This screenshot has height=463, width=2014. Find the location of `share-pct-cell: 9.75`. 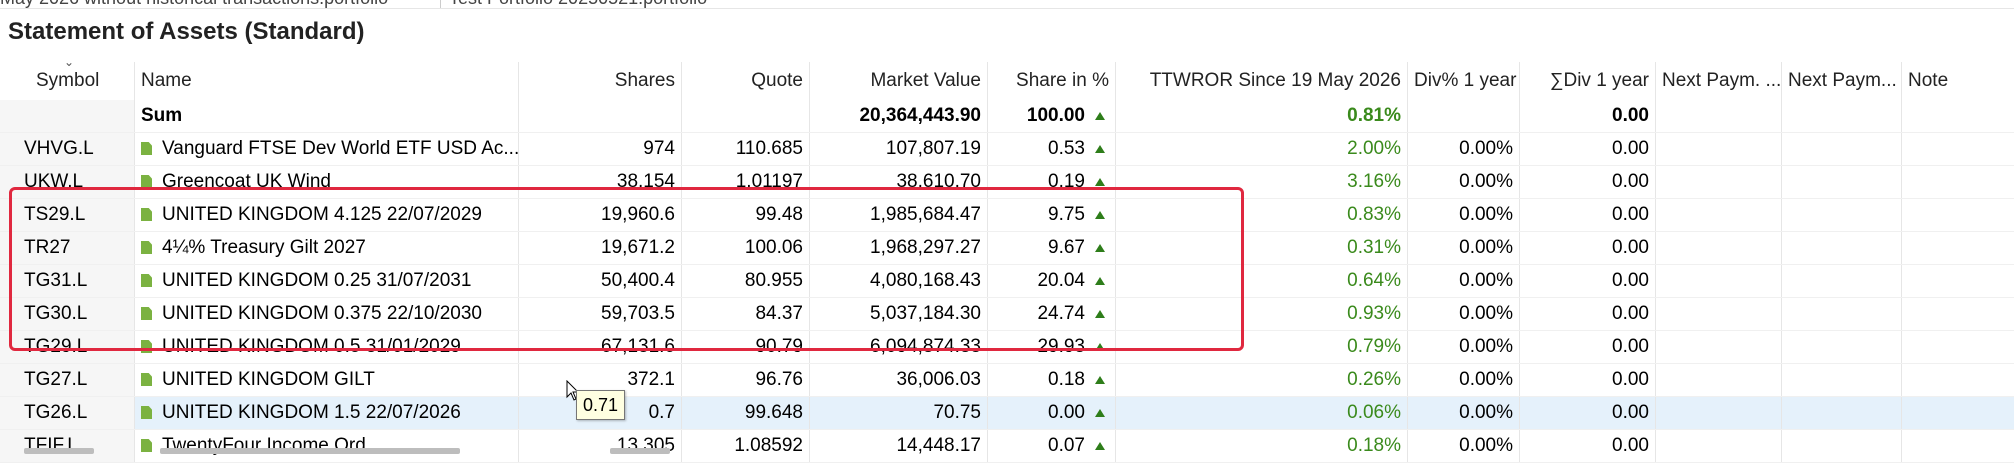

share-pct-cell: 9.75 is located at coordinates (1052, 215).